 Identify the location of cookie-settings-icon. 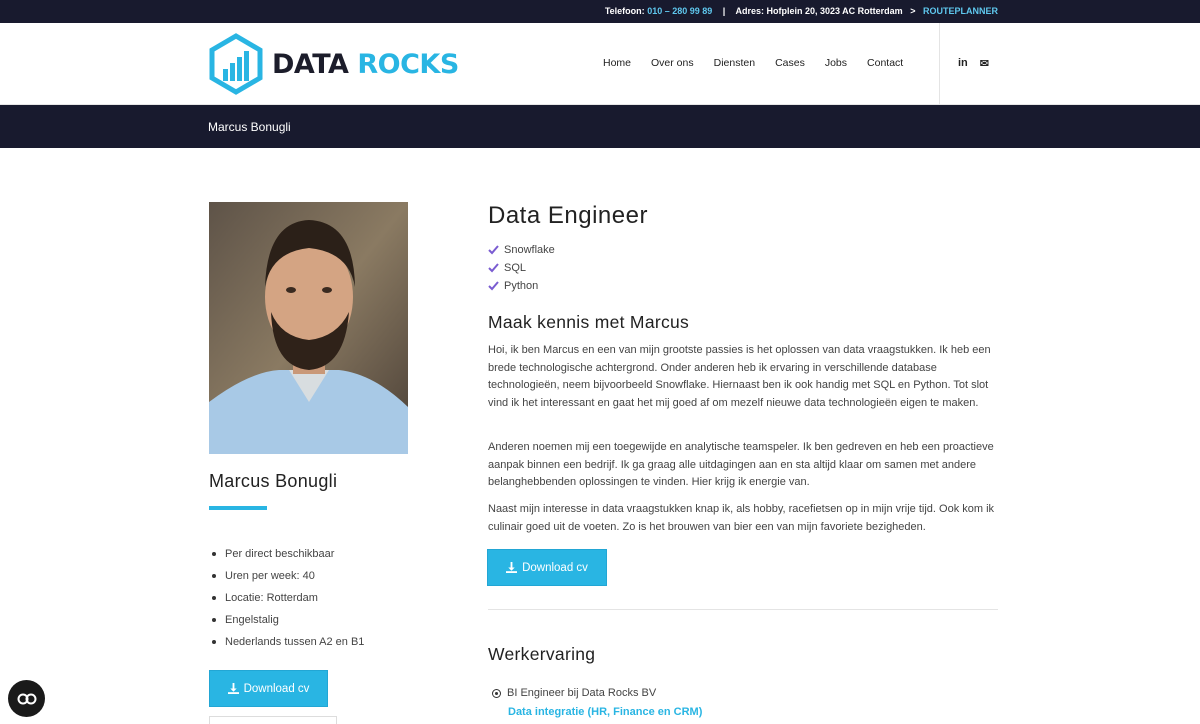
(26, 698).